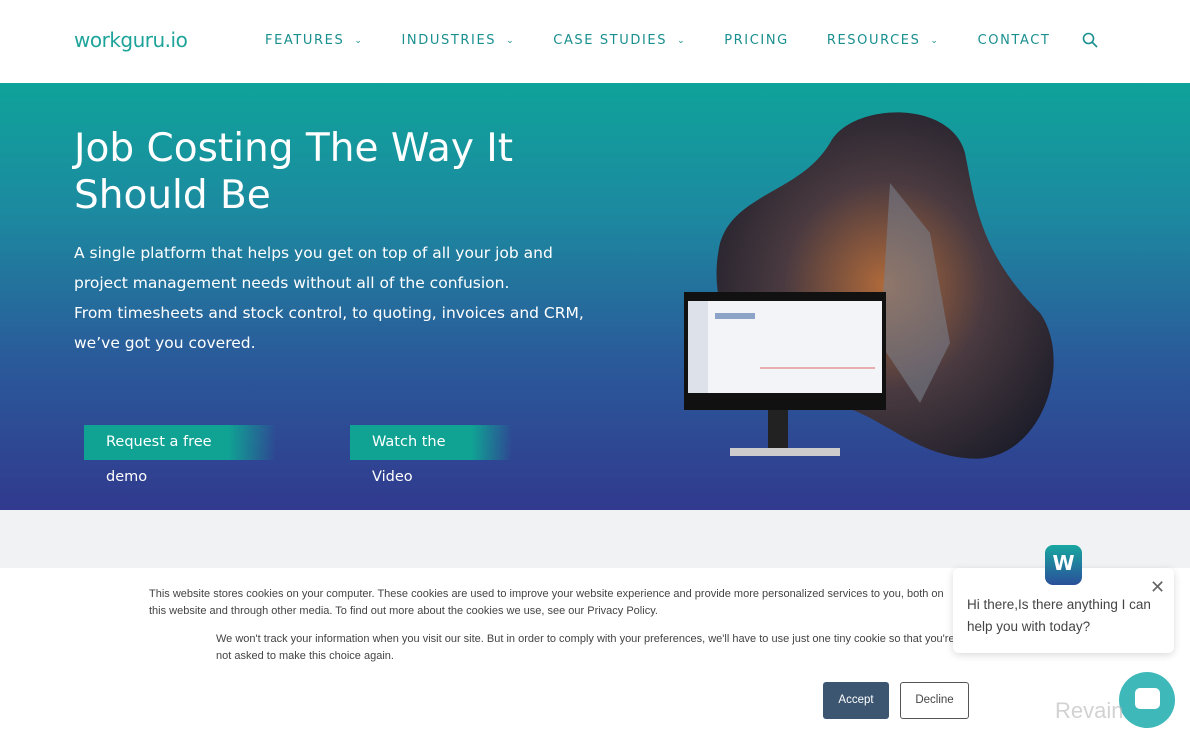 Image resolution: width=1190 pixels, height=743 pixels. I want to click on nav-industries: INDUSTRIES ⌄, so click(459, 40).